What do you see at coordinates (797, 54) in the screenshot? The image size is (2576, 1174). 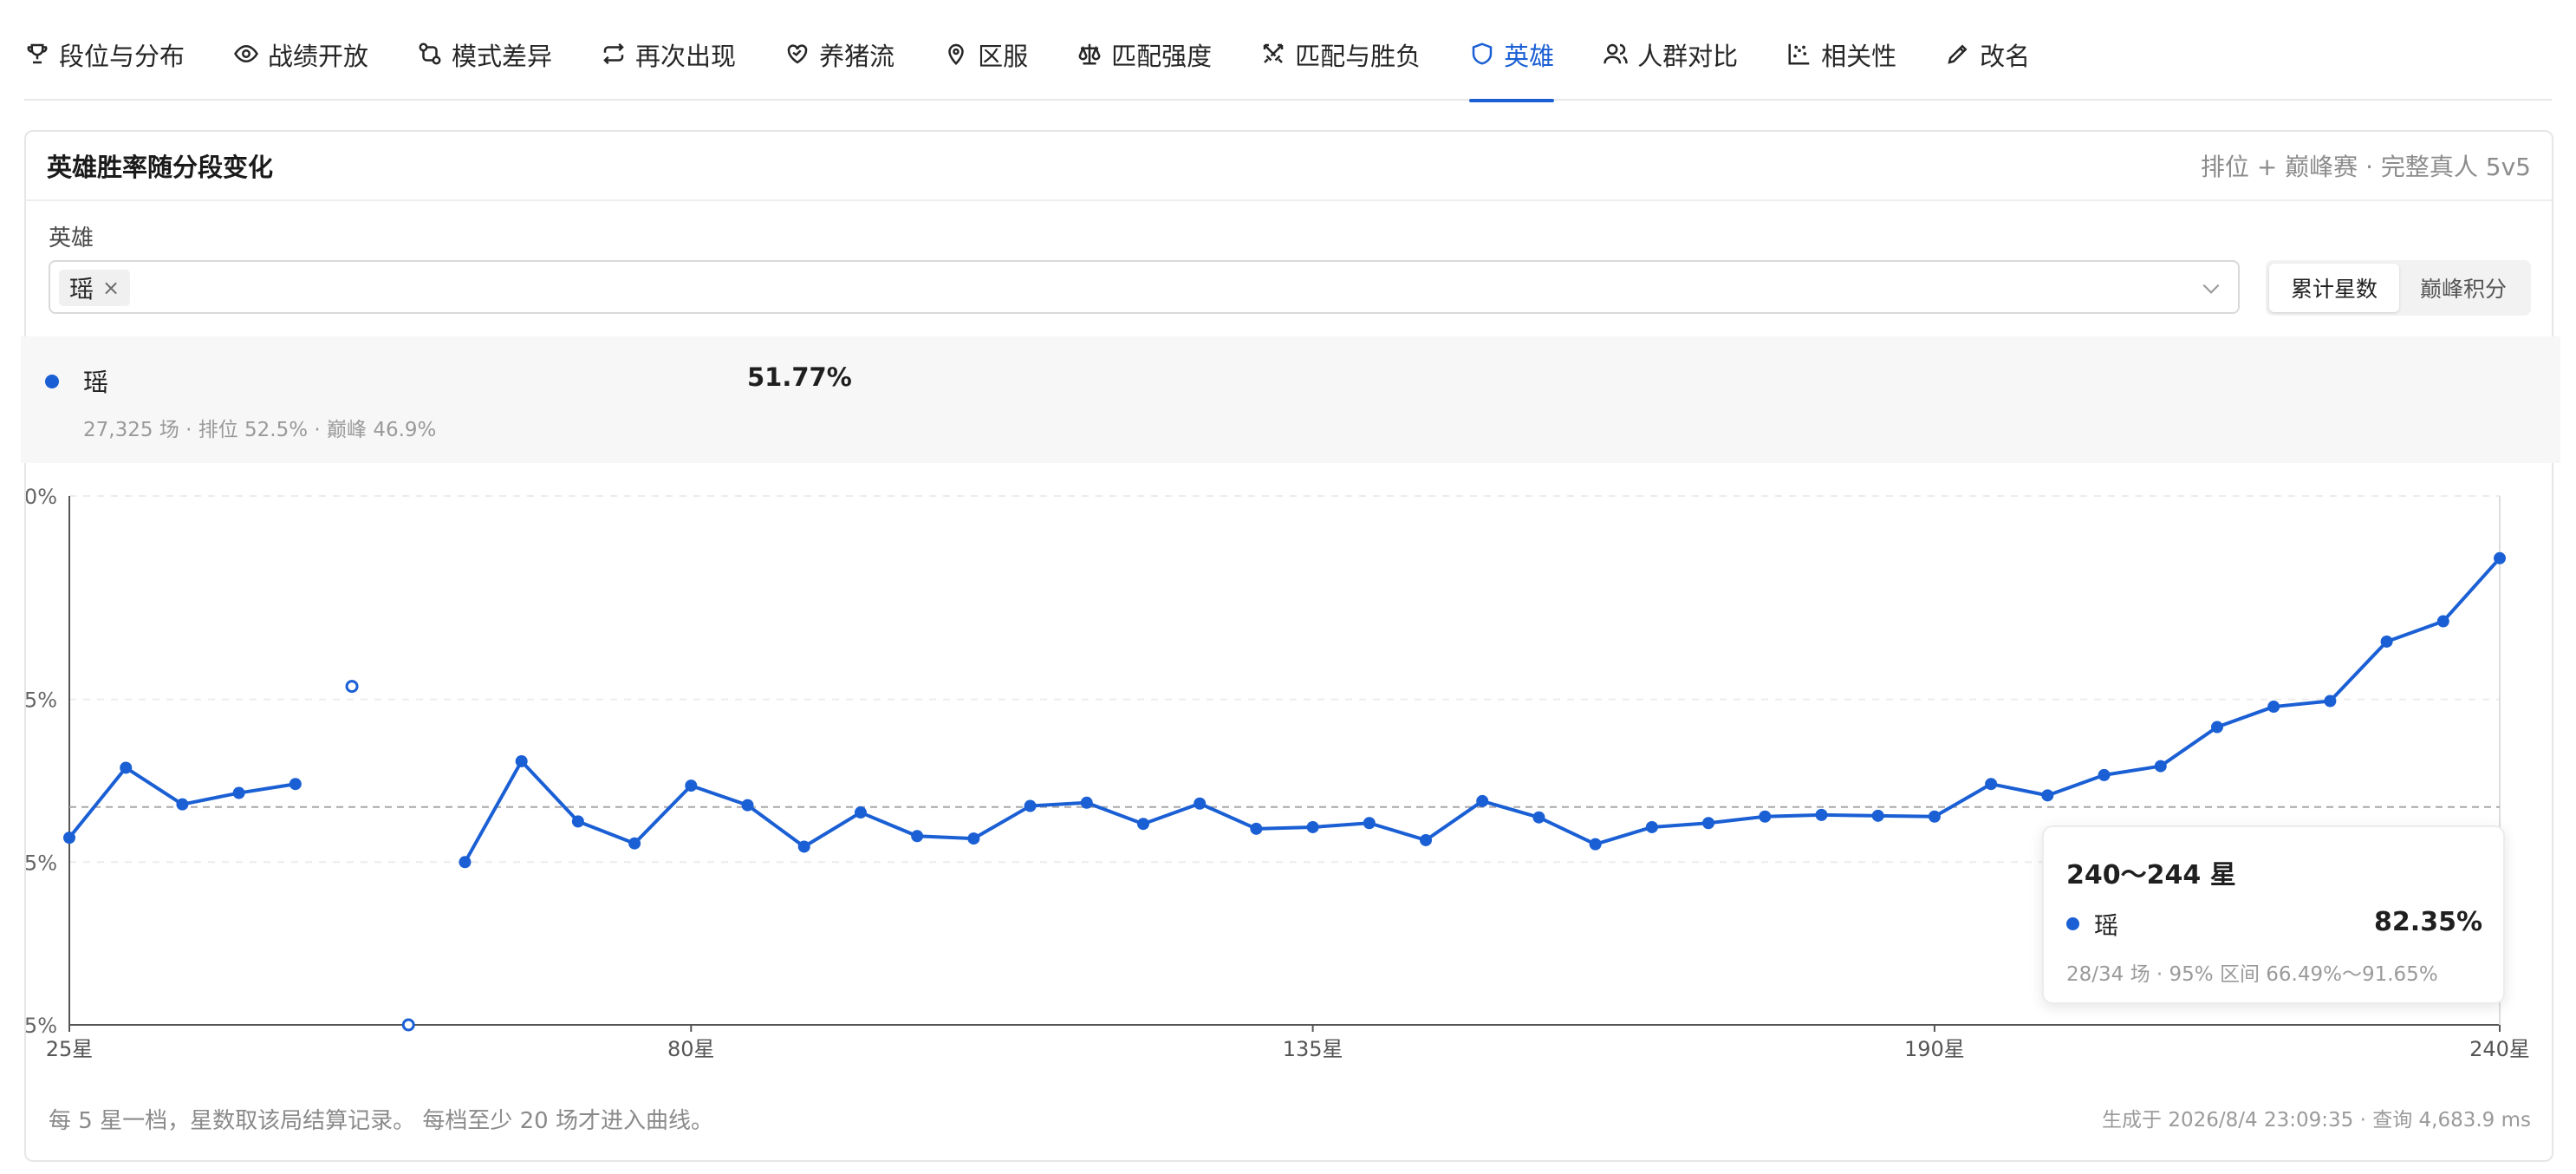 I see `heart-handshake-icon` at bounding box center [797, 54].